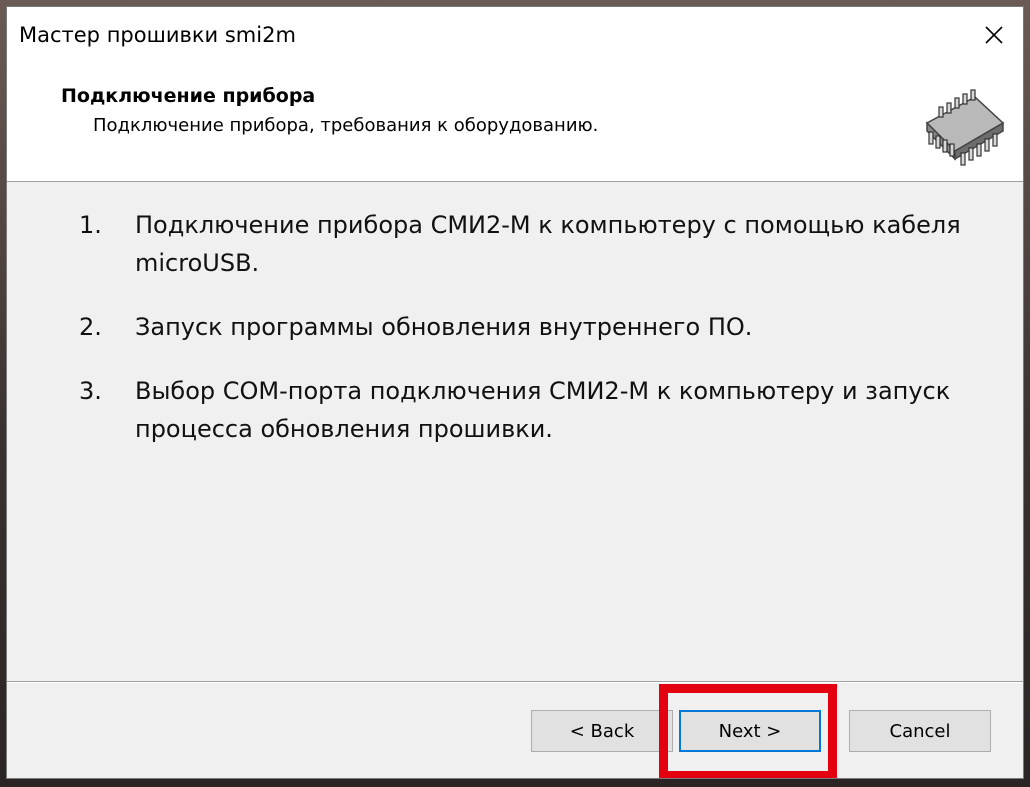  I want to click on step-number: 1., so click(90, 225).